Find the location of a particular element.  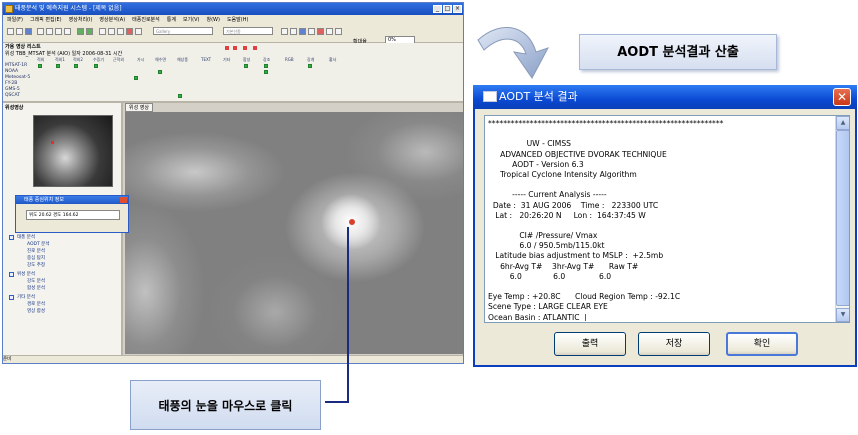

pointer-icon is located at coordinates (102, 31).